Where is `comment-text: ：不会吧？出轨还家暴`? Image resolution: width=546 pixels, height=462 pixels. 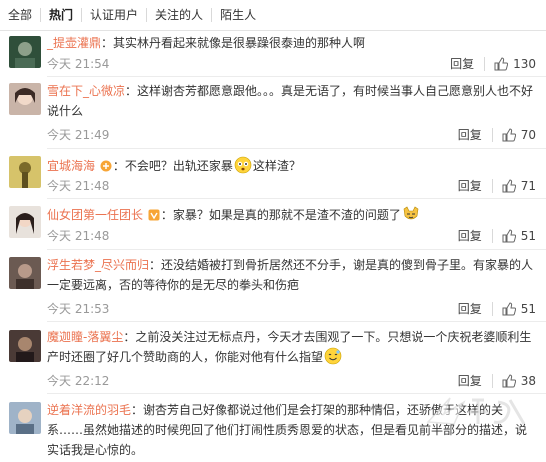 comment-text: ：不会吧？出轨还家暴 is located at coordinates (172, 166).